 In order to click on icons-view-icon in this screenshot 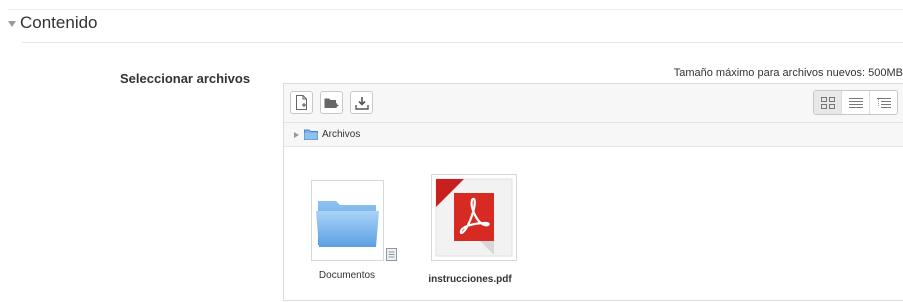, I will do `click(827, 102)`.